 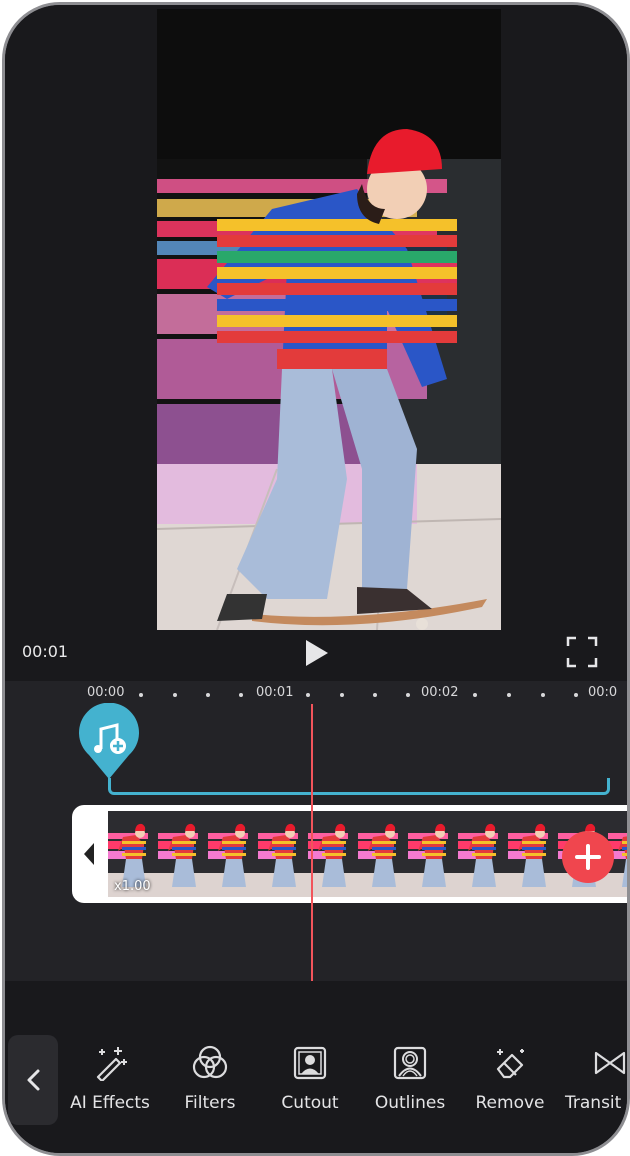 I want to click on magic-wand-icon, so click(x=111, y=1064).